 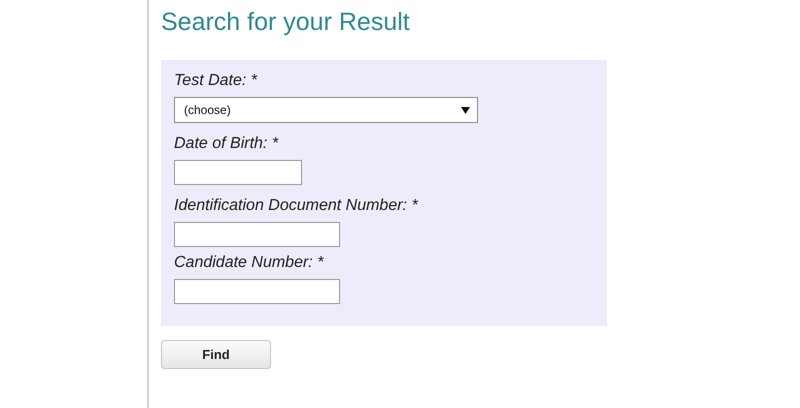 What do you see at coordinates (286, 22) in the screenshot?
I see `page-title: Search for your Result` at bounding box center [286, 22].